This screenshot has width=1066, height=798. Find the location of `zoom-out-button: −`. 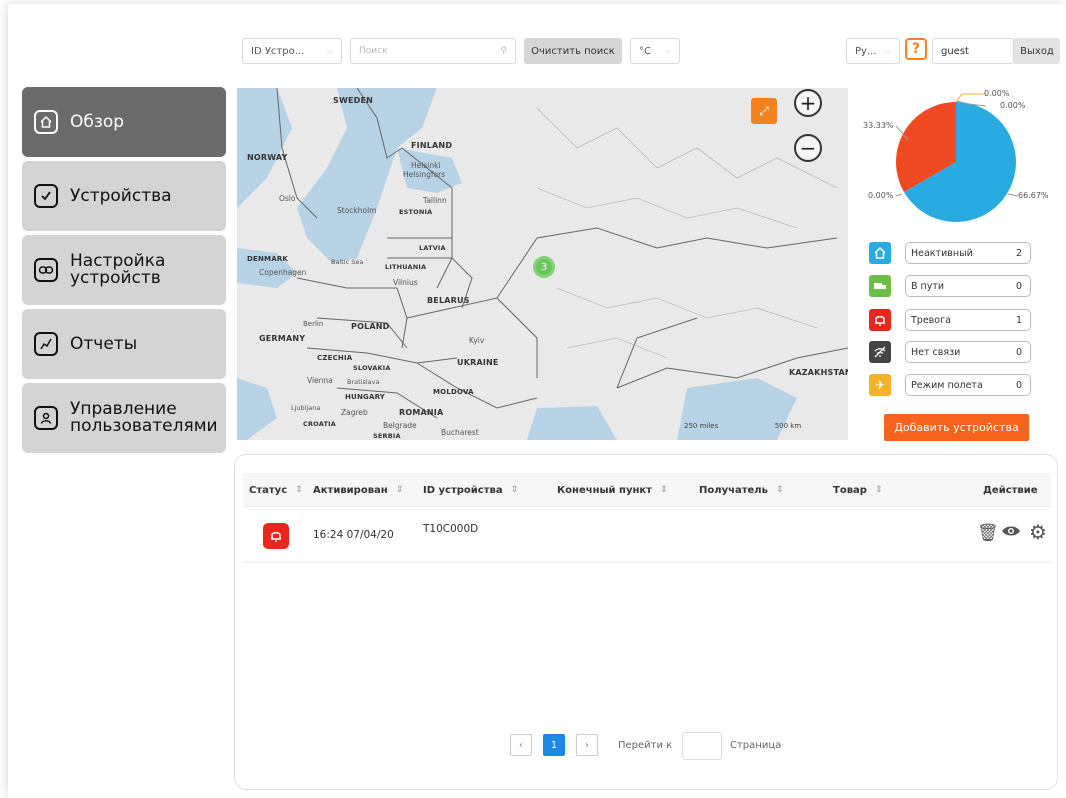

zoom-out-button: − is located at coordinates (808, 148).